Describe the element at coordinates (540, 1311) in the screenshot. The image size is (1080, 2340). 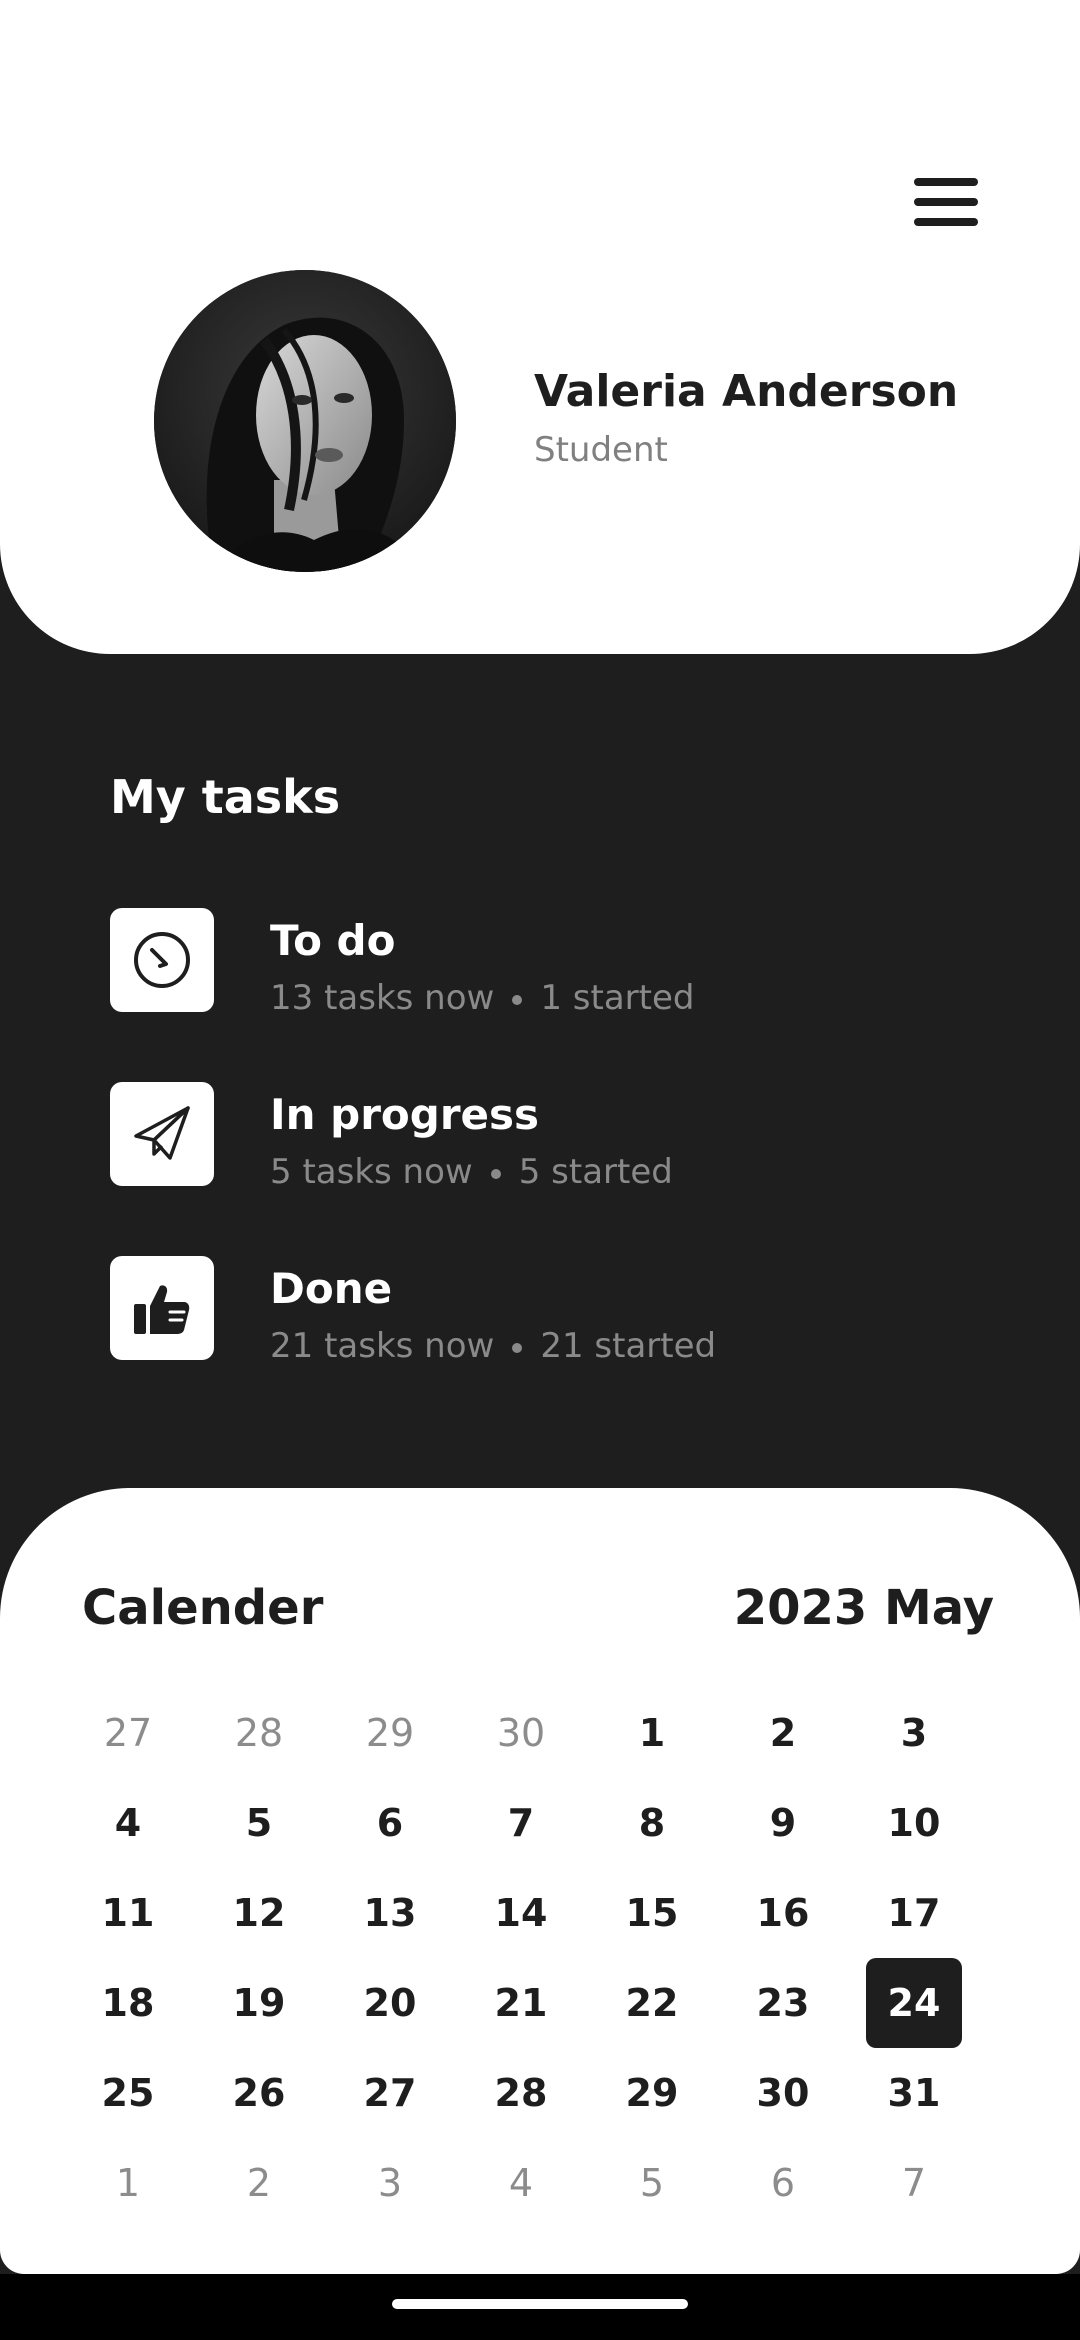
I see `task-item-done: Done 21 tasks now 21 started` at that location.